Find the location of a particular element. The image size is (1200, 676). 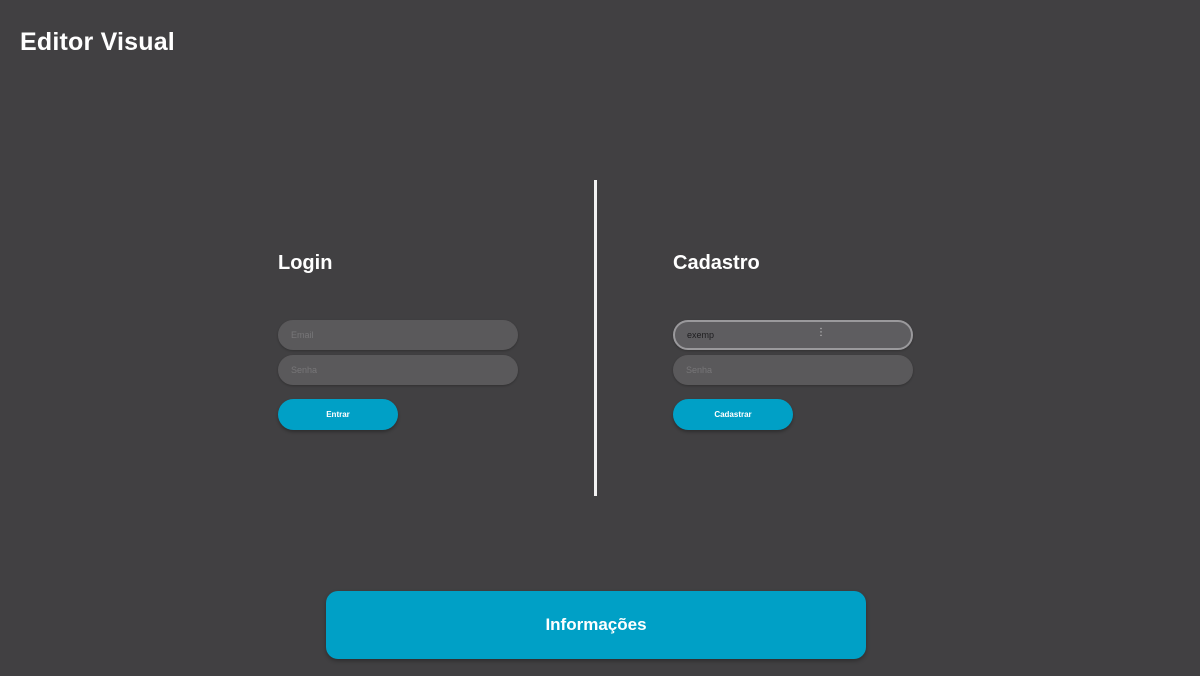

text-cursor-icon: ⋮ is located at coordinates (821, 332).